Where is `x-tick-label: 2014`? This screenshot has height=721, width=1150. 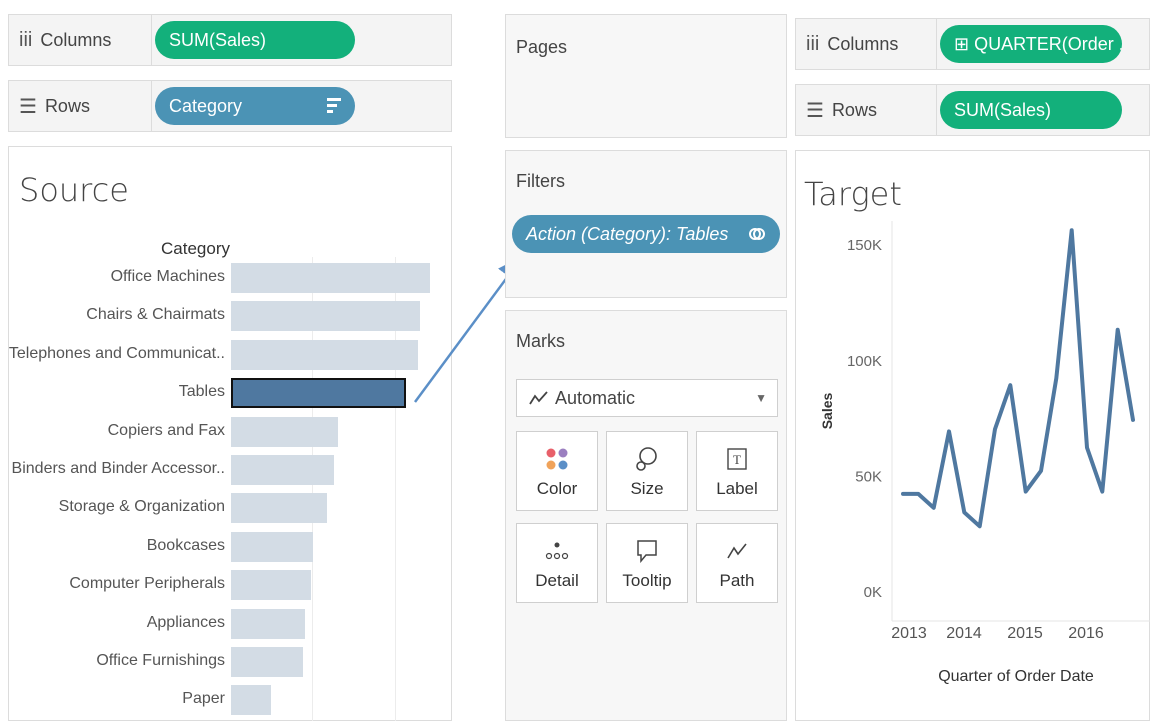
x-tick-label: 2014 is located at coordinates (964, 633).